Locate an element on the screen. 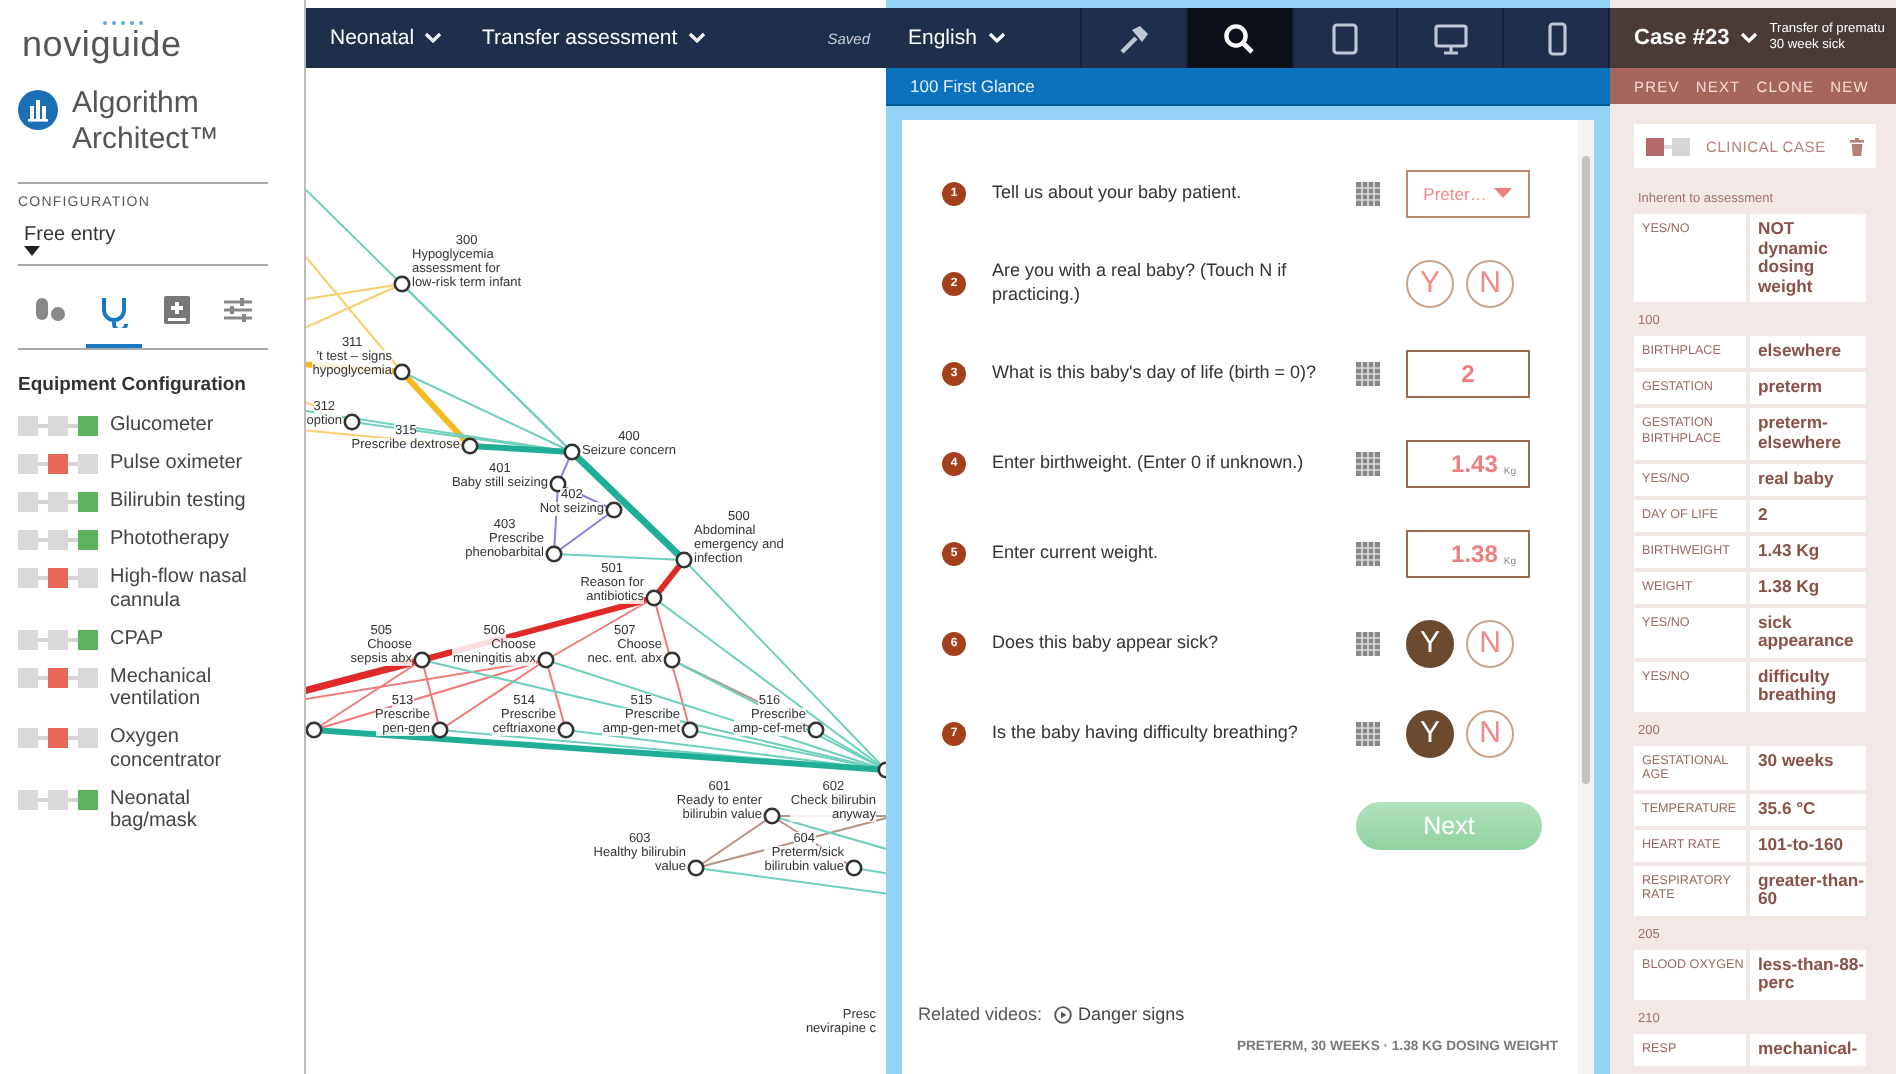 This screenshot has width=1896, height=1074. view-tab is located at coordinates (1240, 38).